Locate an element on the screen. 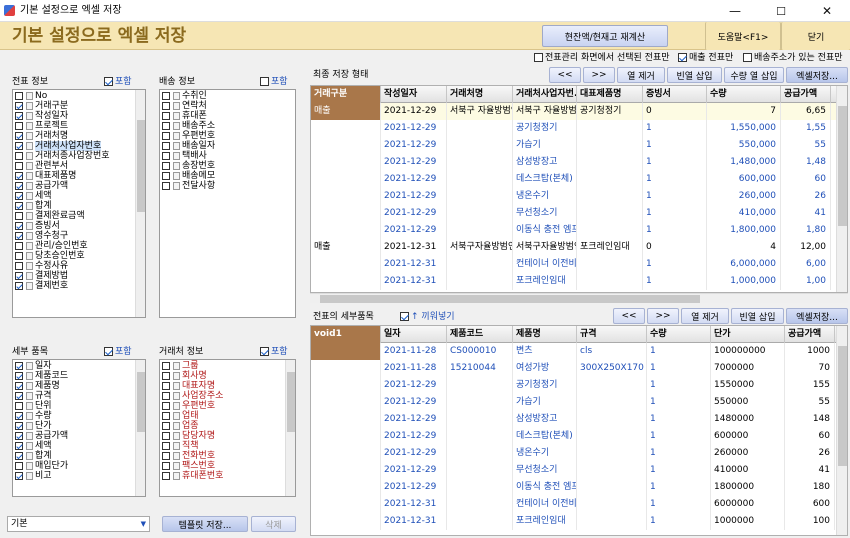  table-cell: 410,000 is located at coordinates (744, 213).